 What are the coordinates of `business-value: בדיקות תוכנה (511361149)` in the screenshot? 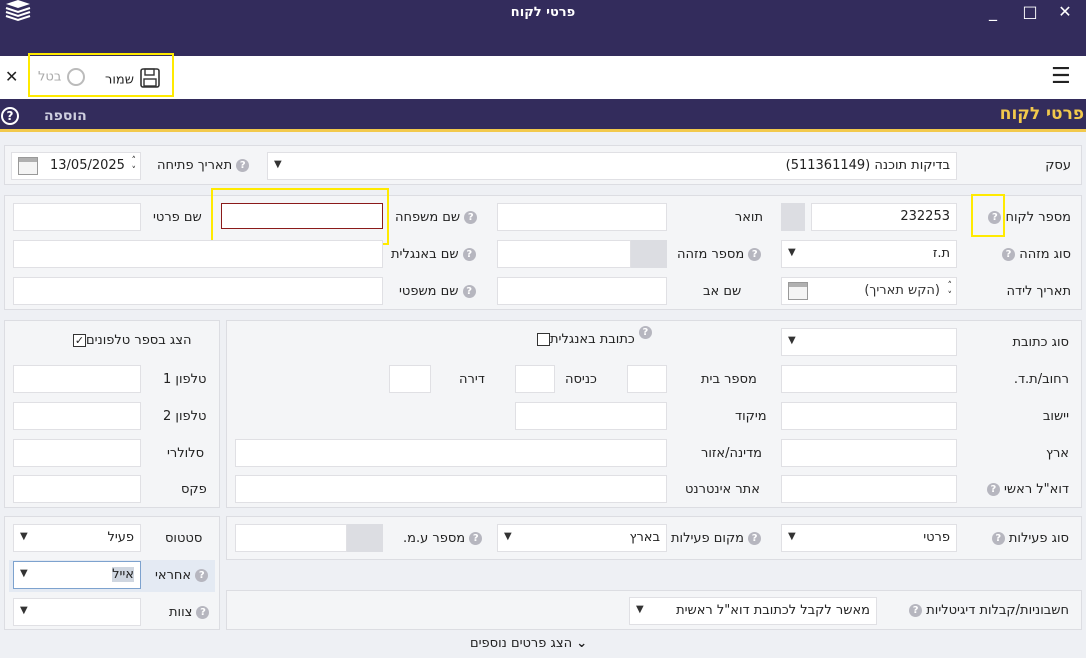 It's located at (867, 165).